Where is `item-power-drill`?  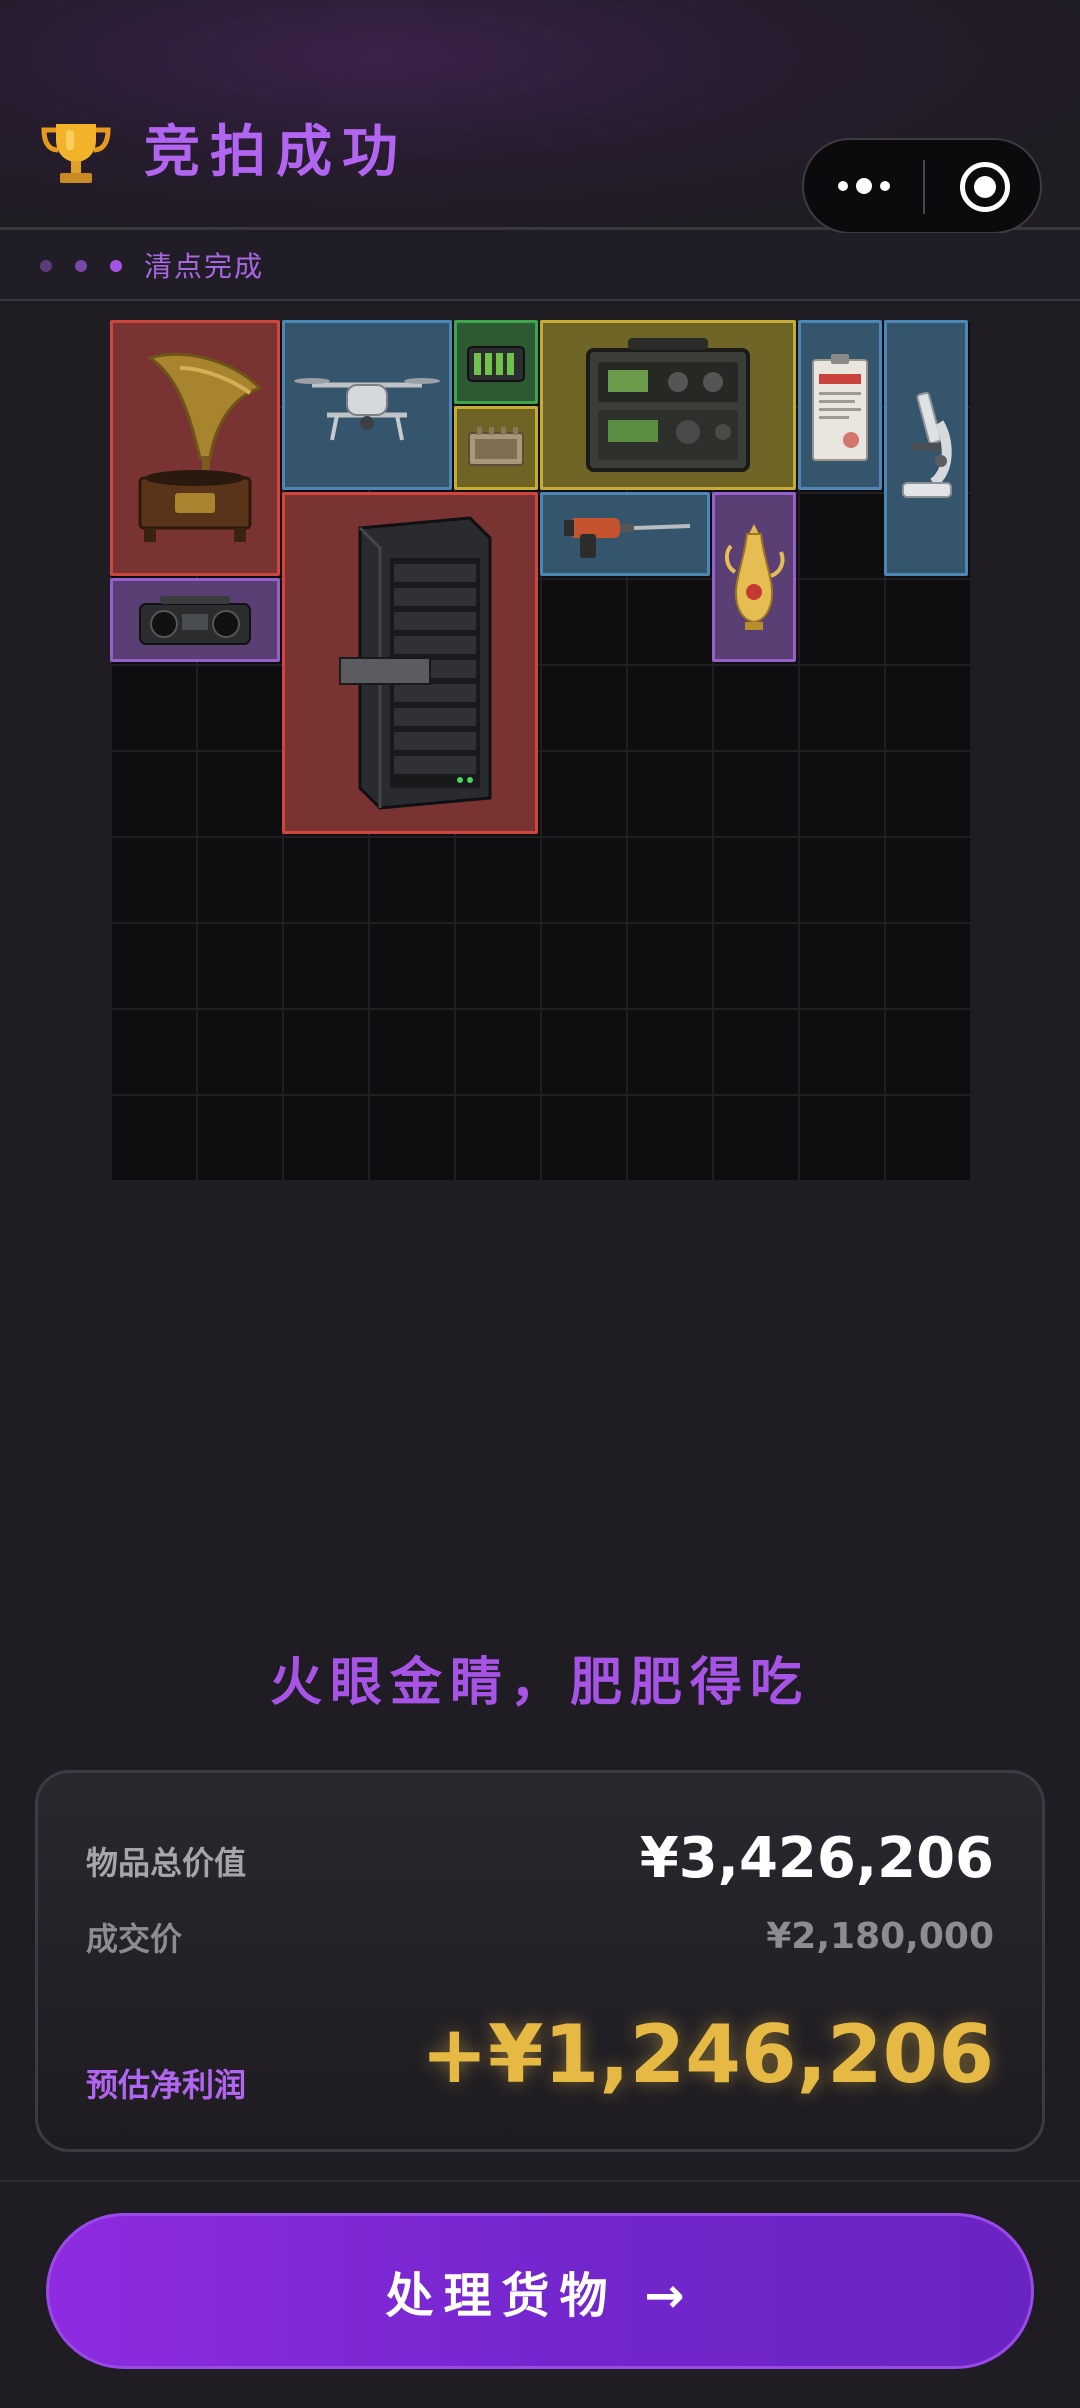
item-power-drill is located at coordinates (625, 534).